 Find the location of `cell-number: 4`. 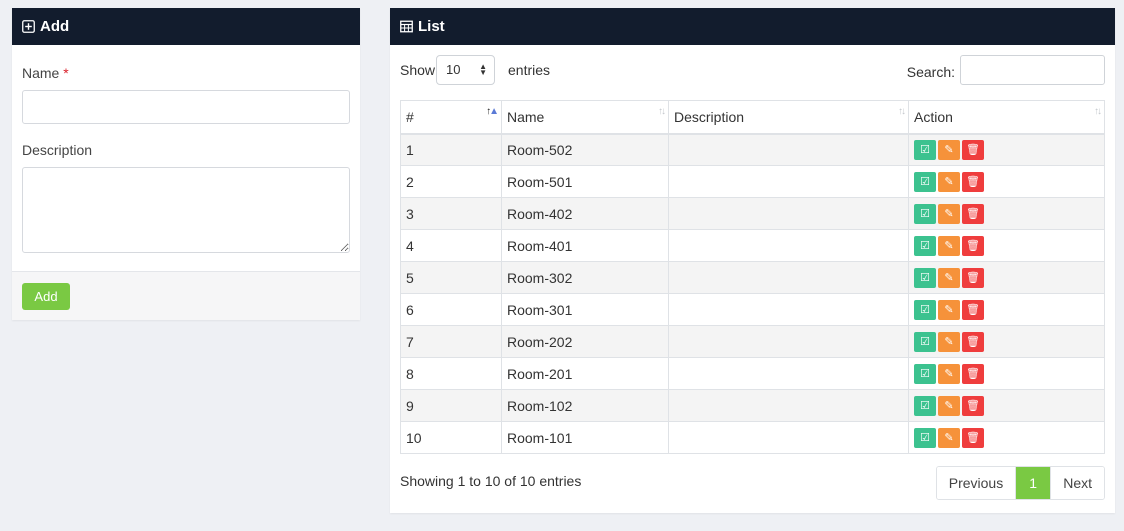

cell-number: 4 is located at coordinates (451, 245).